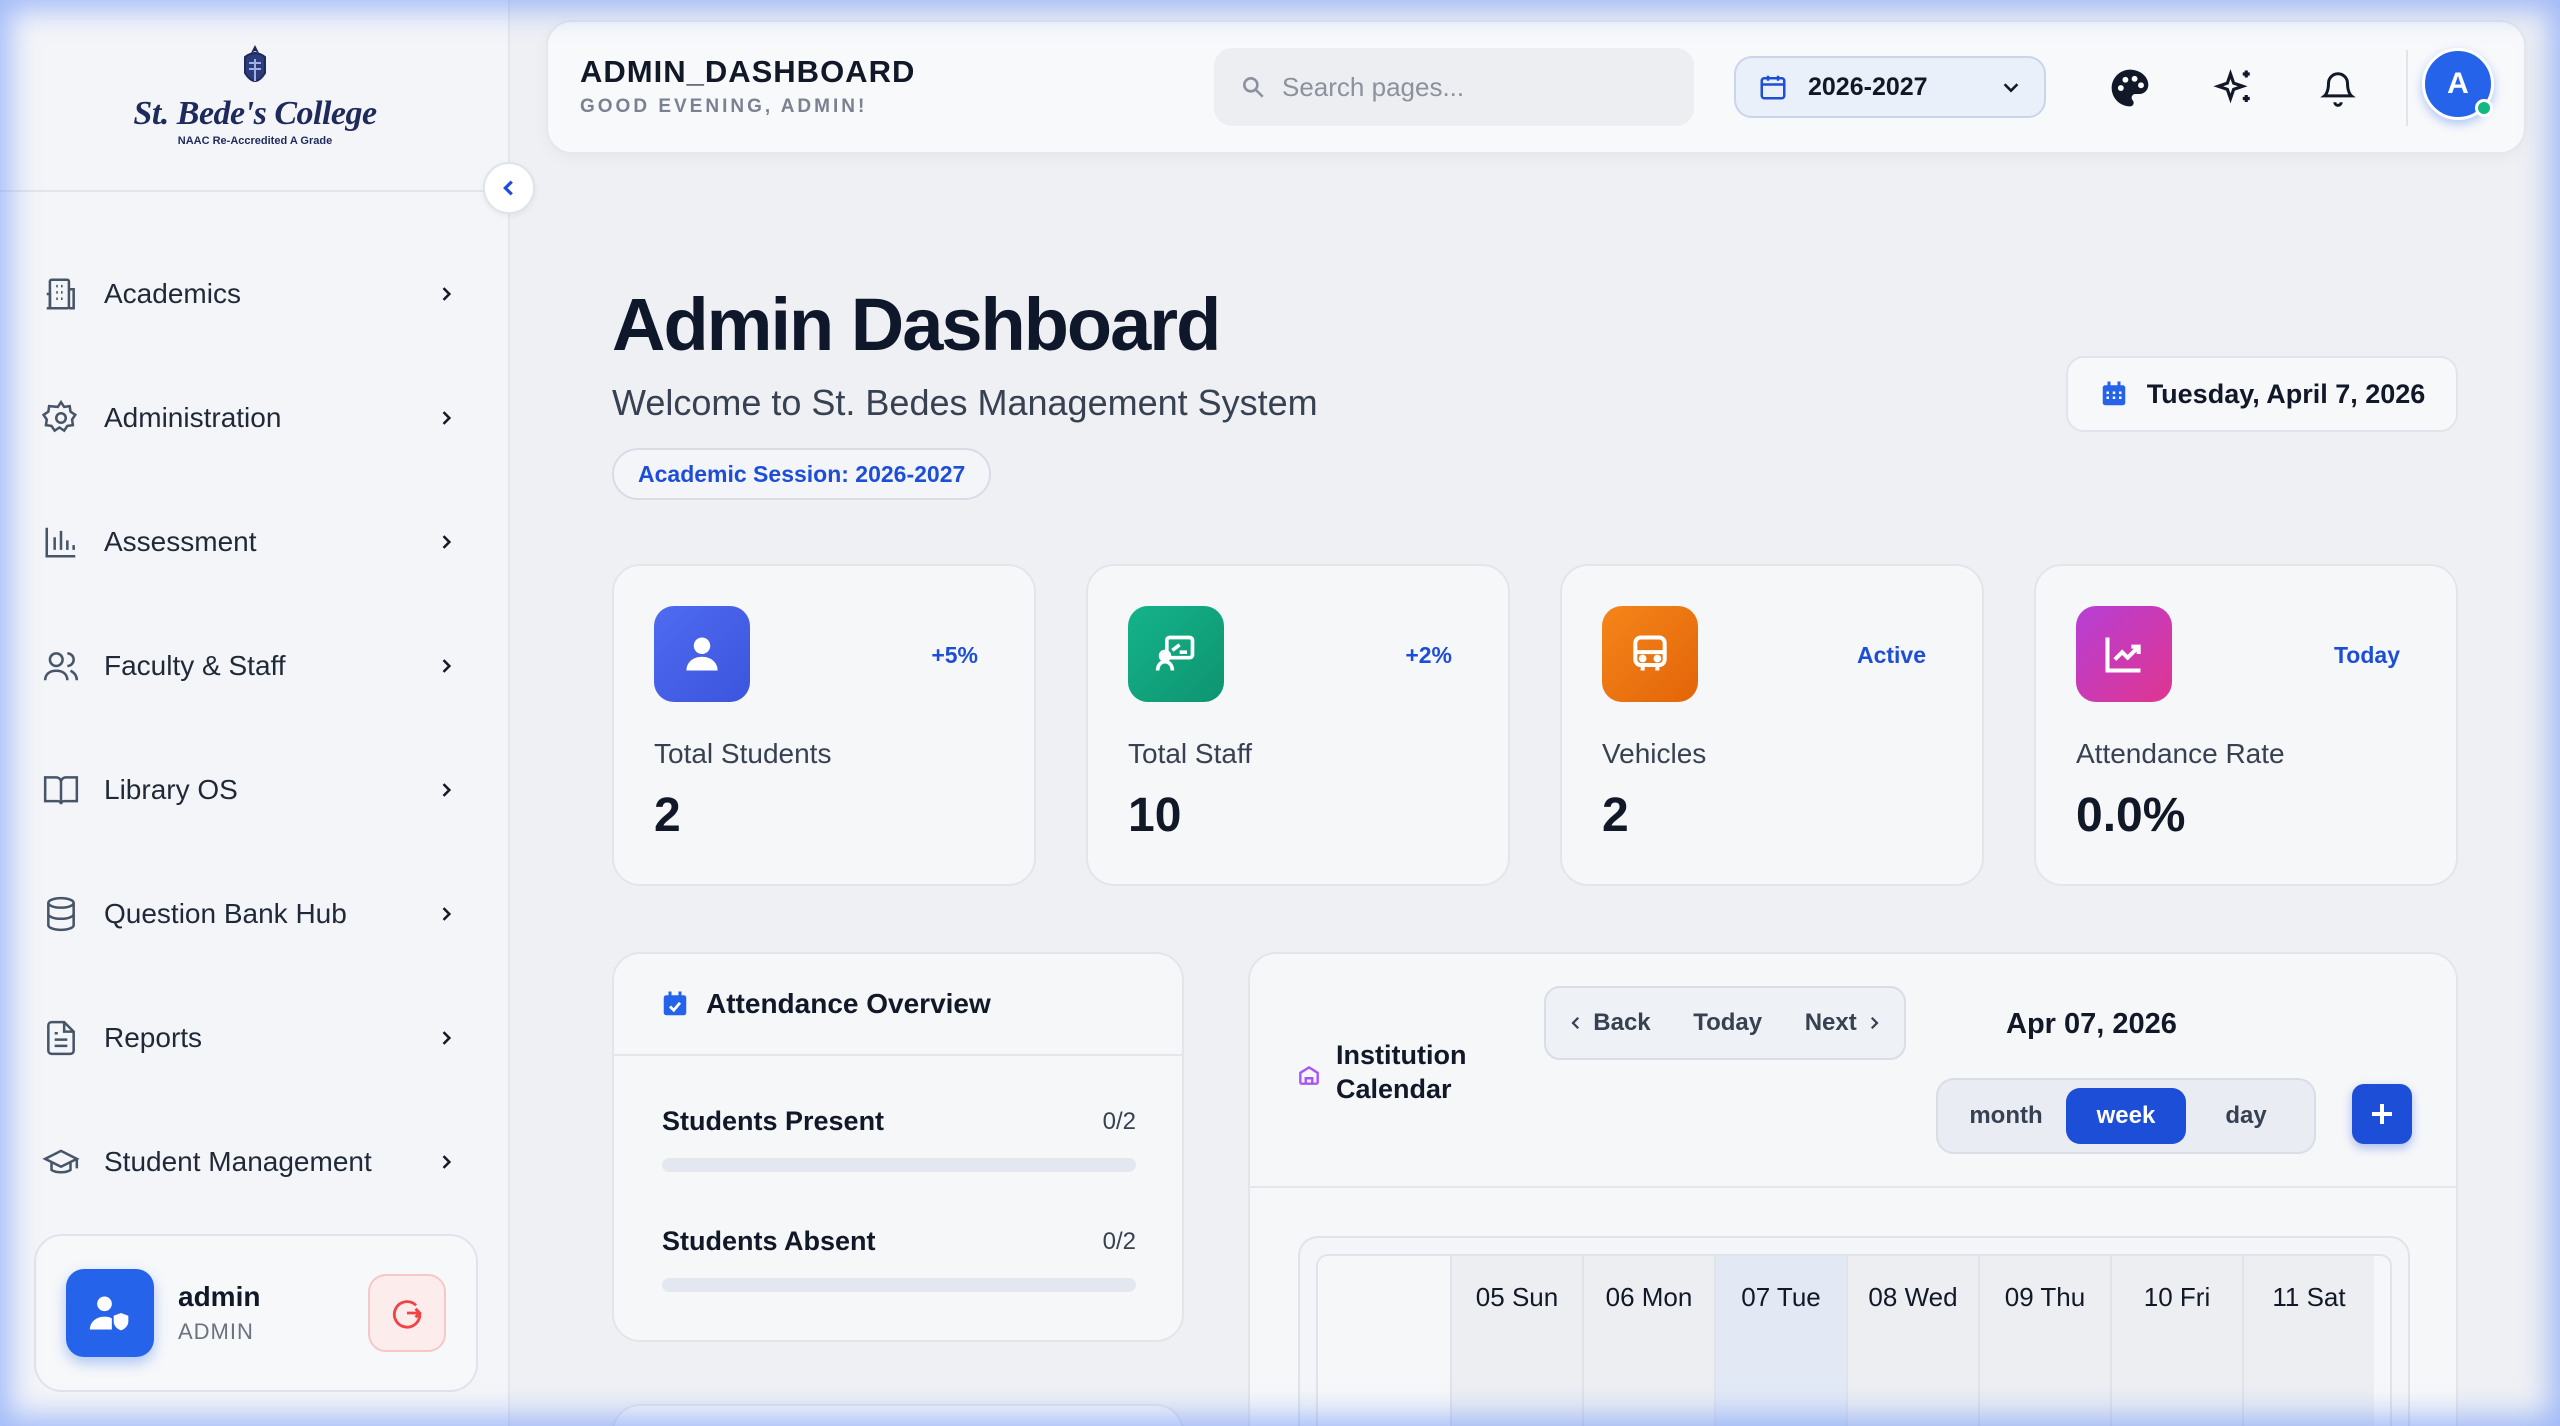 This screenshot has width=2560, height=1426. What do you see at coordinates (1727, 1023) in the screenshot?
I see `calendar-today-button: Today` at bounding box center [1727, 1023].